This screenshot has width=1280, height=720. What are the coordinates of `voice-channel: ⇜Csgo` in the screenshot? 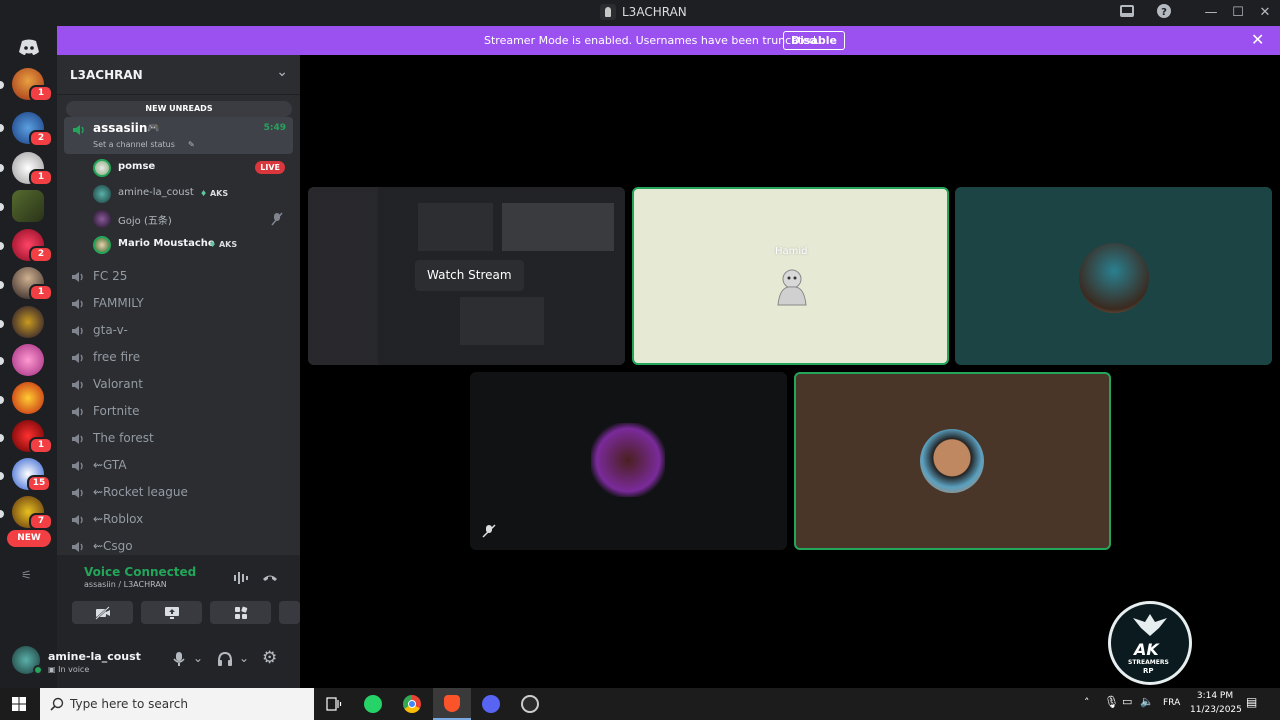 It's located at (178, 547).